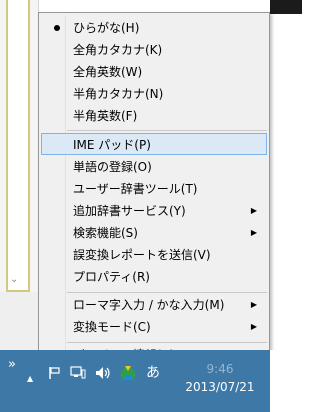 Image resolution: width=320 pixels, height=412 pixels. I want to click on radio-checked-icon, so click(57, 28).